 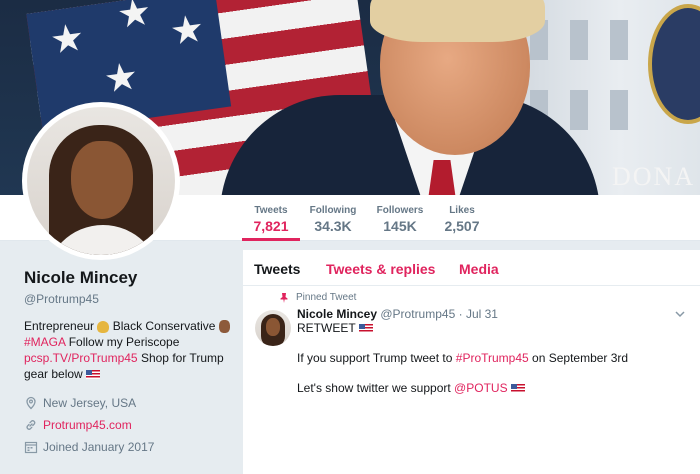 What do you see at coordinates (680, 314) in the screenshot?
I see `chevron-down-icon` at bounding box center [680, 314].